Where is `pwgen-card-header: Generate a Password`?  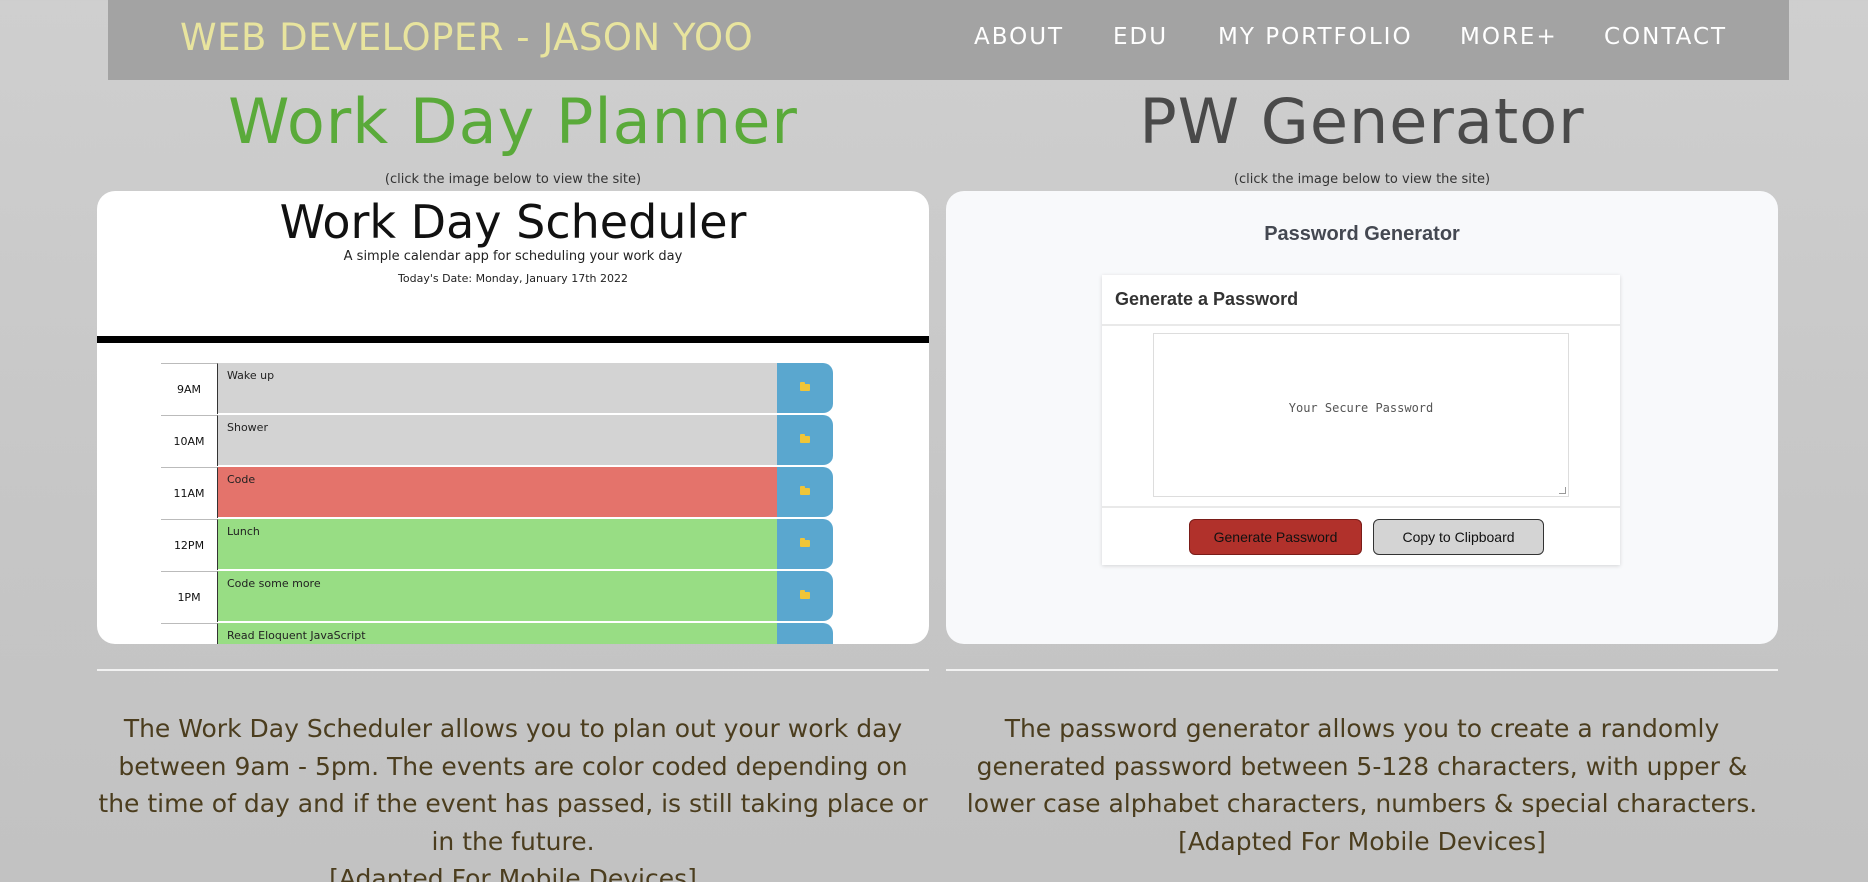
pwgen-card-header: Generate a Password is located at coordinates (1361, 300).